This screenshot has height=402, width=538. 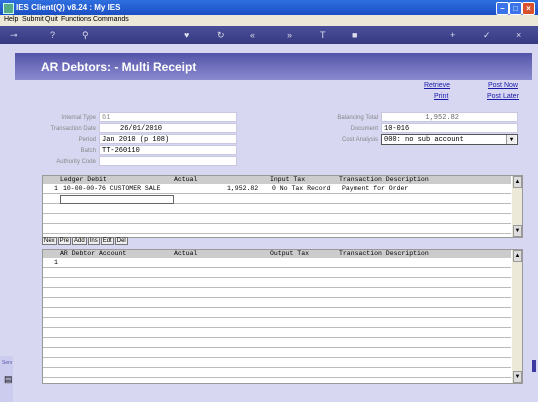 I want to click on balancing-total-label: Balancing Total, so click(x=357, y=118).